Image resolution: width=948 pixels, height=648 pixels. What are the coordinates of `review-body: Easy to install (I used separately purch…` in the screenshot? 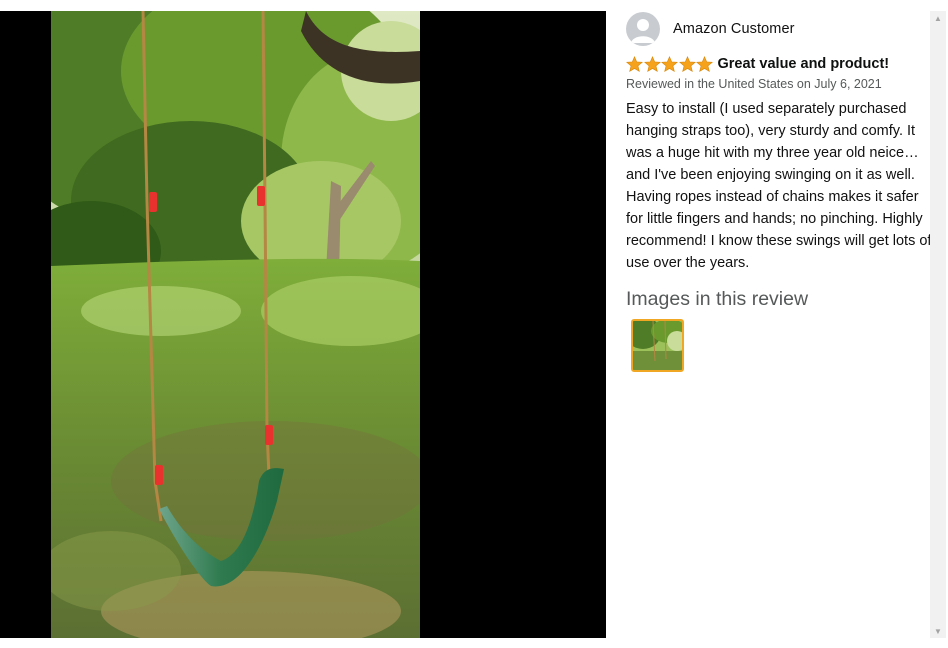 It's located at (779, 186).